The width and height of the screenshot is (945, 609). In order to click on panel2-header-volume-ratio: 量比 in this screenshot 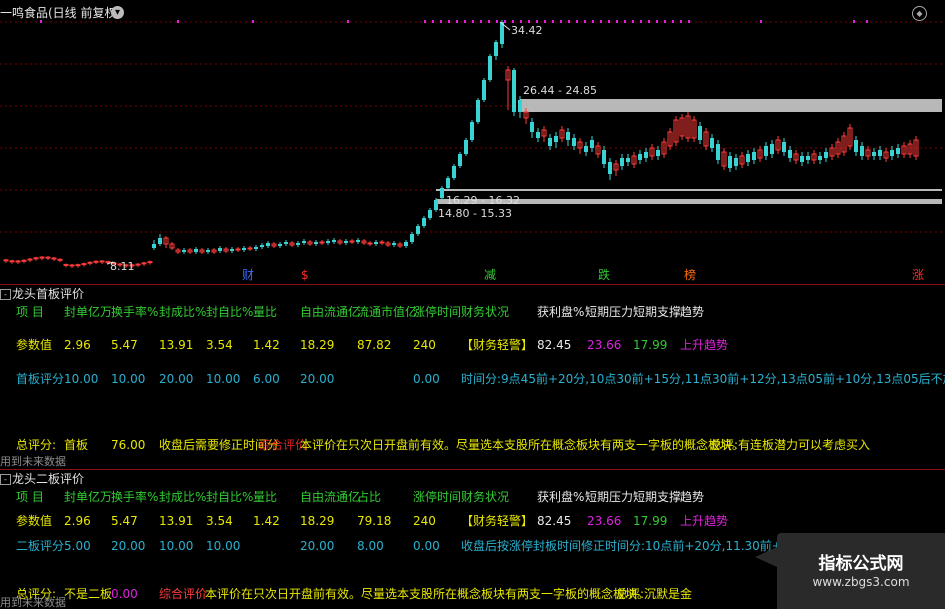, I will do `click(265, 497)`.